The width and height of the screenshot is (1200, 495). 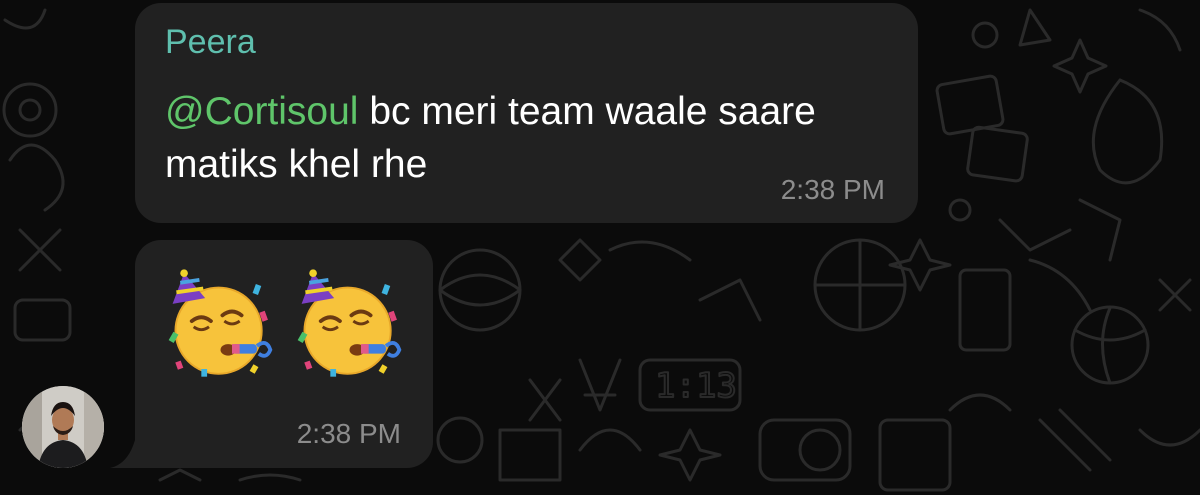 I want to click on mention-link: @Cortisoul, so click(x=261, y=111).